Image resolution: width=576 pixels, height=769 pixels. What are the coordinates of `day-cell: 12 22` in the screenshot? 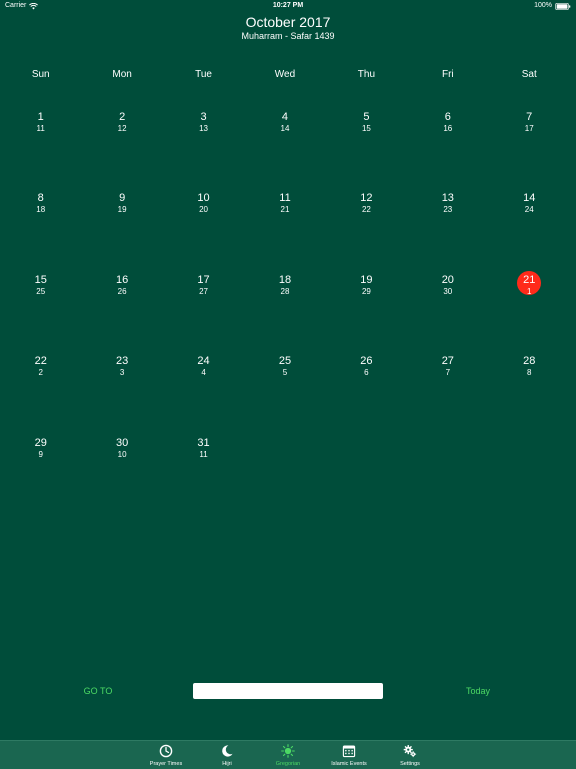 It's located at (366, 206).